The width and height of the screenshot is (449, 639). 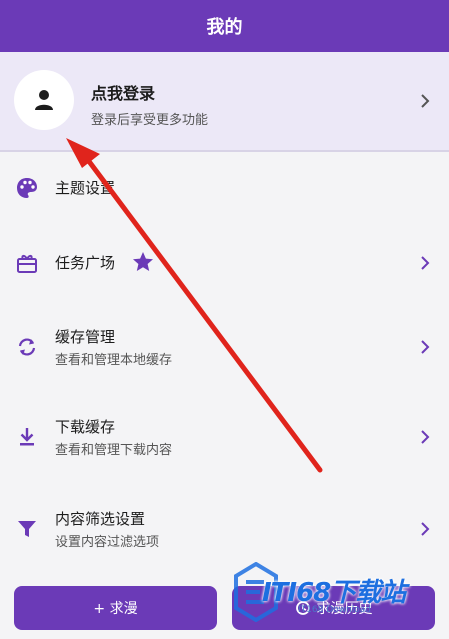 What do you see at coordinates (344, 609) in the screenshot?
I see `request-history-label: 求漫历史` at bounding box center [344, 609].